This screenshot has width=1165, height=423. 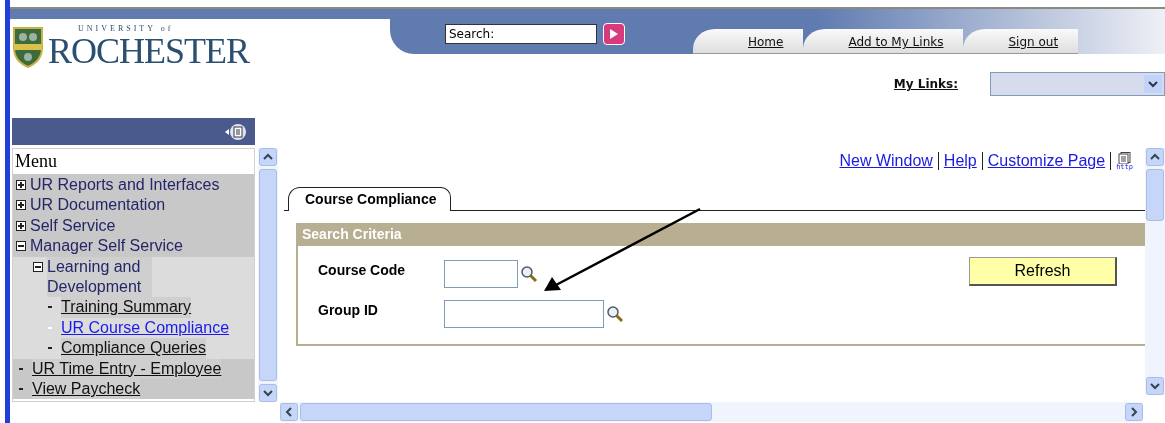 What do you see at coordinates (1124, 157) in the screenshot?
I see `document-icon` at bounding box center [1124, 157].